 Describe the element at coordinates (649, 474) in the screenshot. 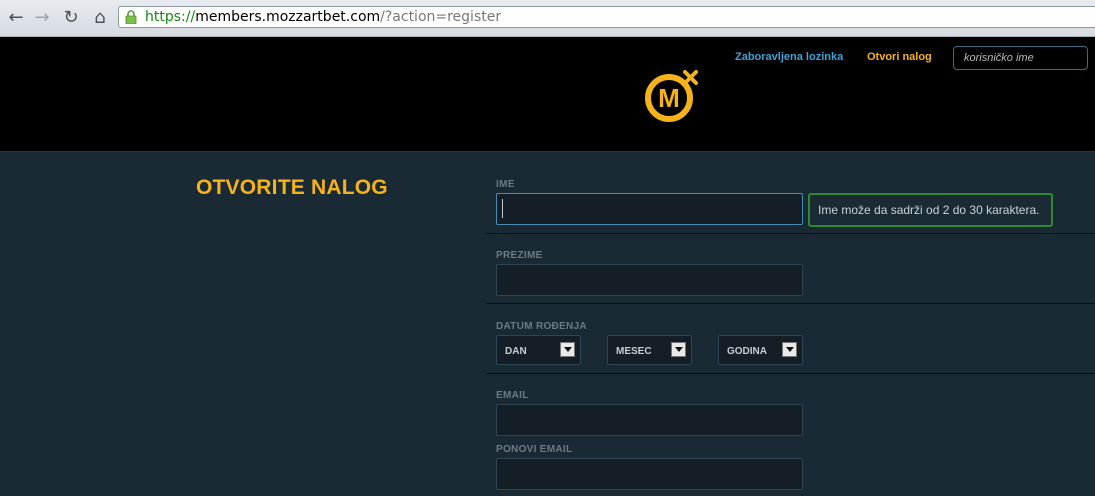

I see `repeat-email-input` at that location.